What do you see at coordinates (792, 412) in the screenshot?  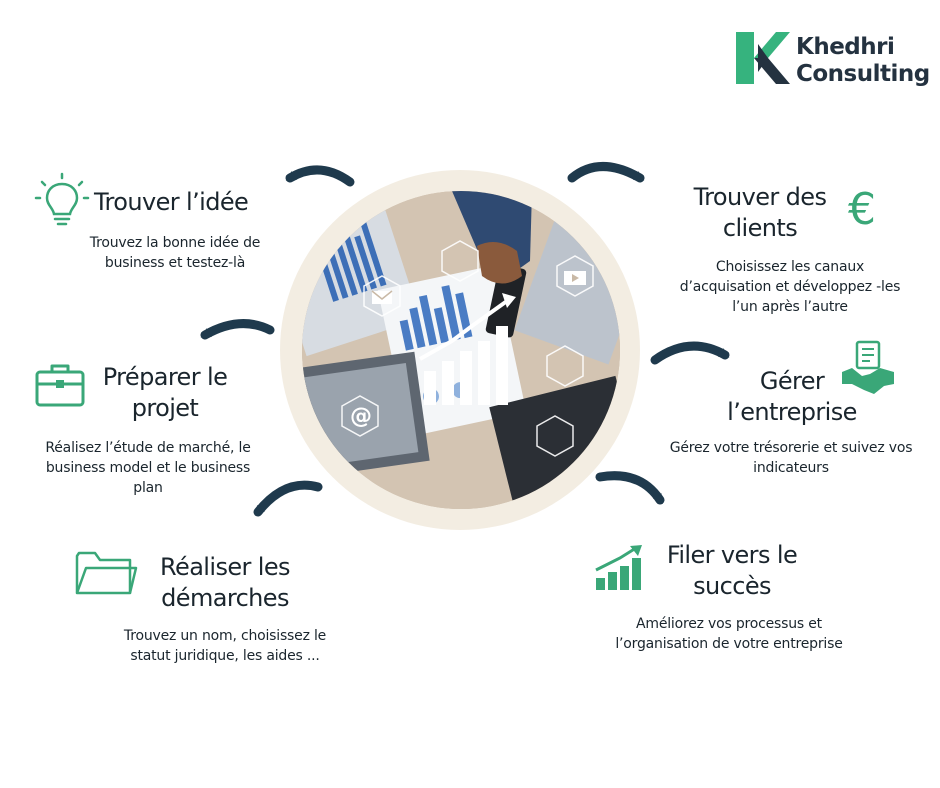 I see `step-title-line: l’entreprise` at bounding box center [792, 412].